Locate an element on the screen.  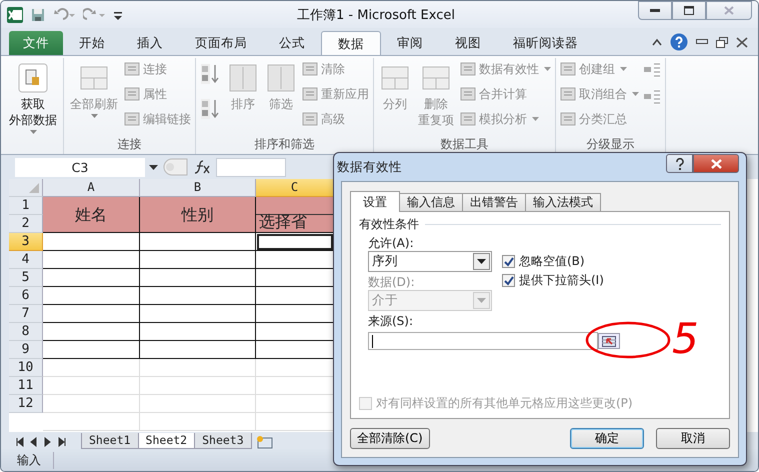
field-label: 允许(A): is located at coordinates (391, 243).